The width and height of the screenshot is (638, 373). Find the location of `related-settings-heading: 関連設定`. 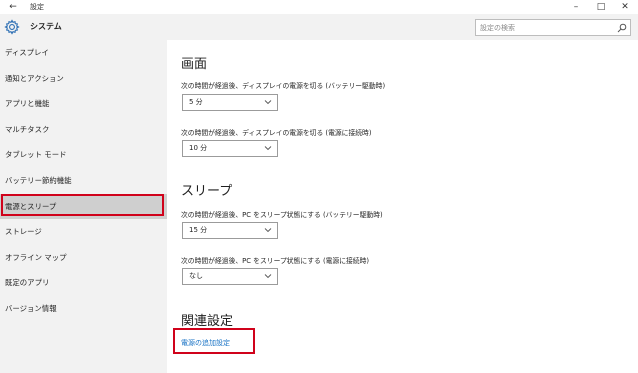

related-settings-heading: 関連設定 is located at coordinates (207, 321).